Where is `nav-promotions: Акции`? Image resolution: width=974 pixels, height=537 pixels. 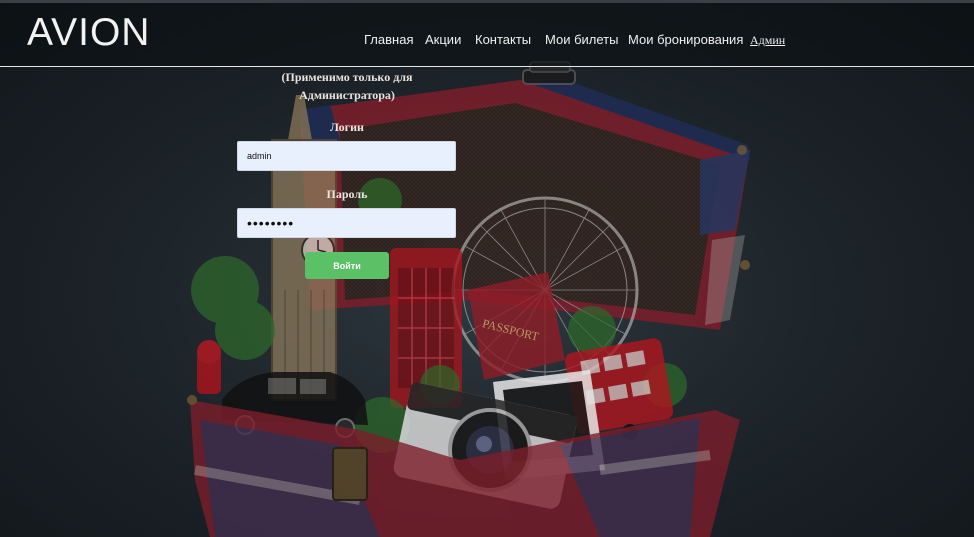
nav-promotions: Акции is located at coordinates (443, 39).